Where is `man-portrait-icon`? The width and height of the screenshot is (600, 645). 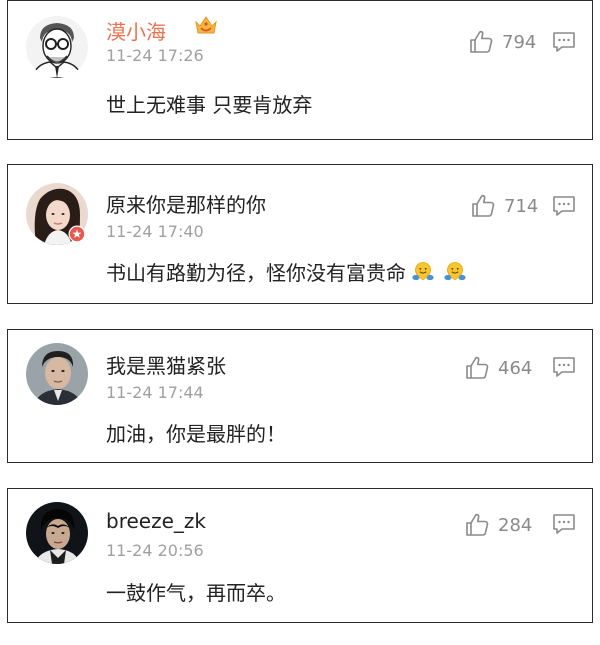 man-portrait-icon is located at coordinates (57, 374).